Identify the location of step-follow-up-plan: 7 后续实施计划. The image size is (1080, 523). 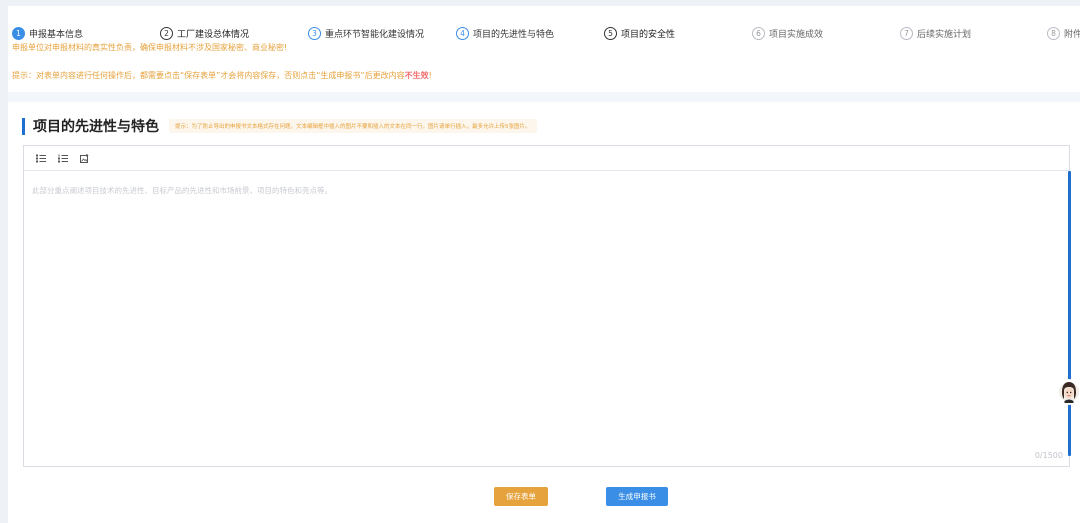
(935, 33).